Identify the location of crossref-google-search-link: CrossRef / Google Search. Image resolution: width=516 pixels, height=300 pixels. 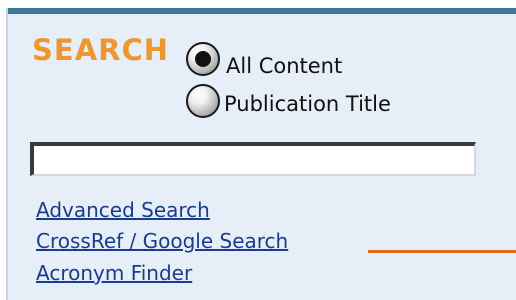
(162, 241).